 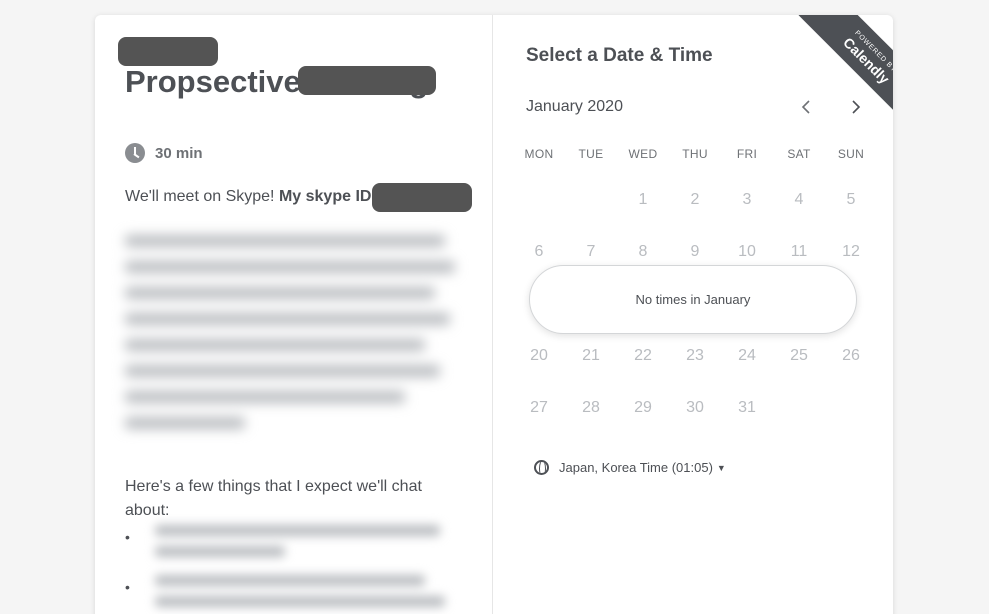 I want to click on calendar-day: 6, so click(x=539, y=251).